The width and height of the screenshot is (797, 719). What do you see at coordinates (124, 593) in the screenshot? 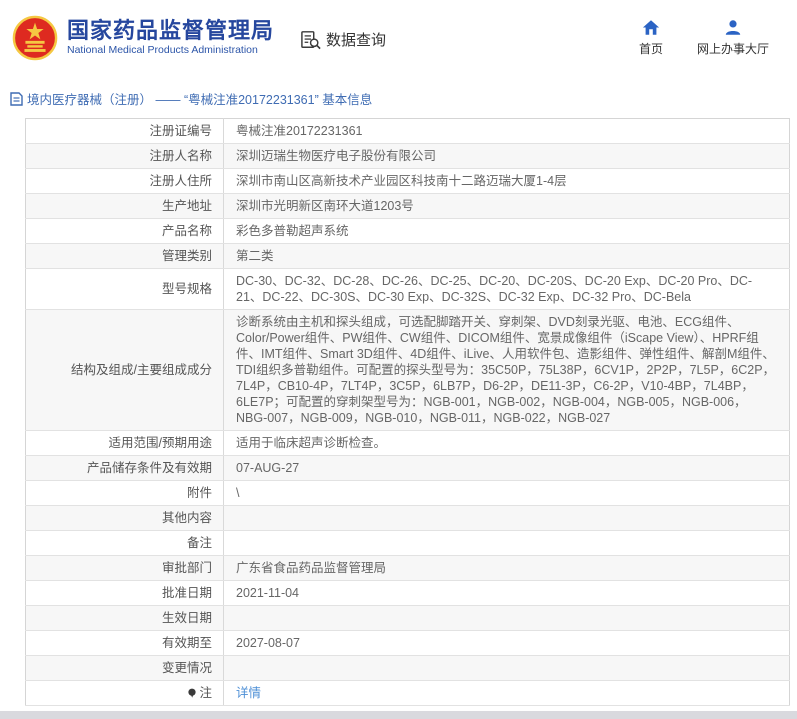
I see `field-label: 批准日期` at bounding box center [124, 593].